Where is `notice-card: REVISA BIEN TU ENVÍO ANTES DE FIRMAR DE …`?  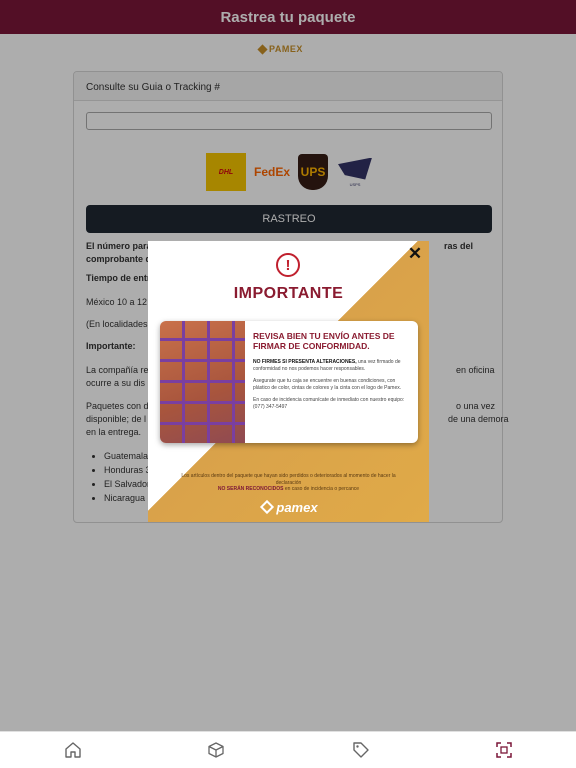
notice-card: REVISA BIEN TU ENVÍO ANTES DE FIRMAR DE … is located at coordinates (289, 382).